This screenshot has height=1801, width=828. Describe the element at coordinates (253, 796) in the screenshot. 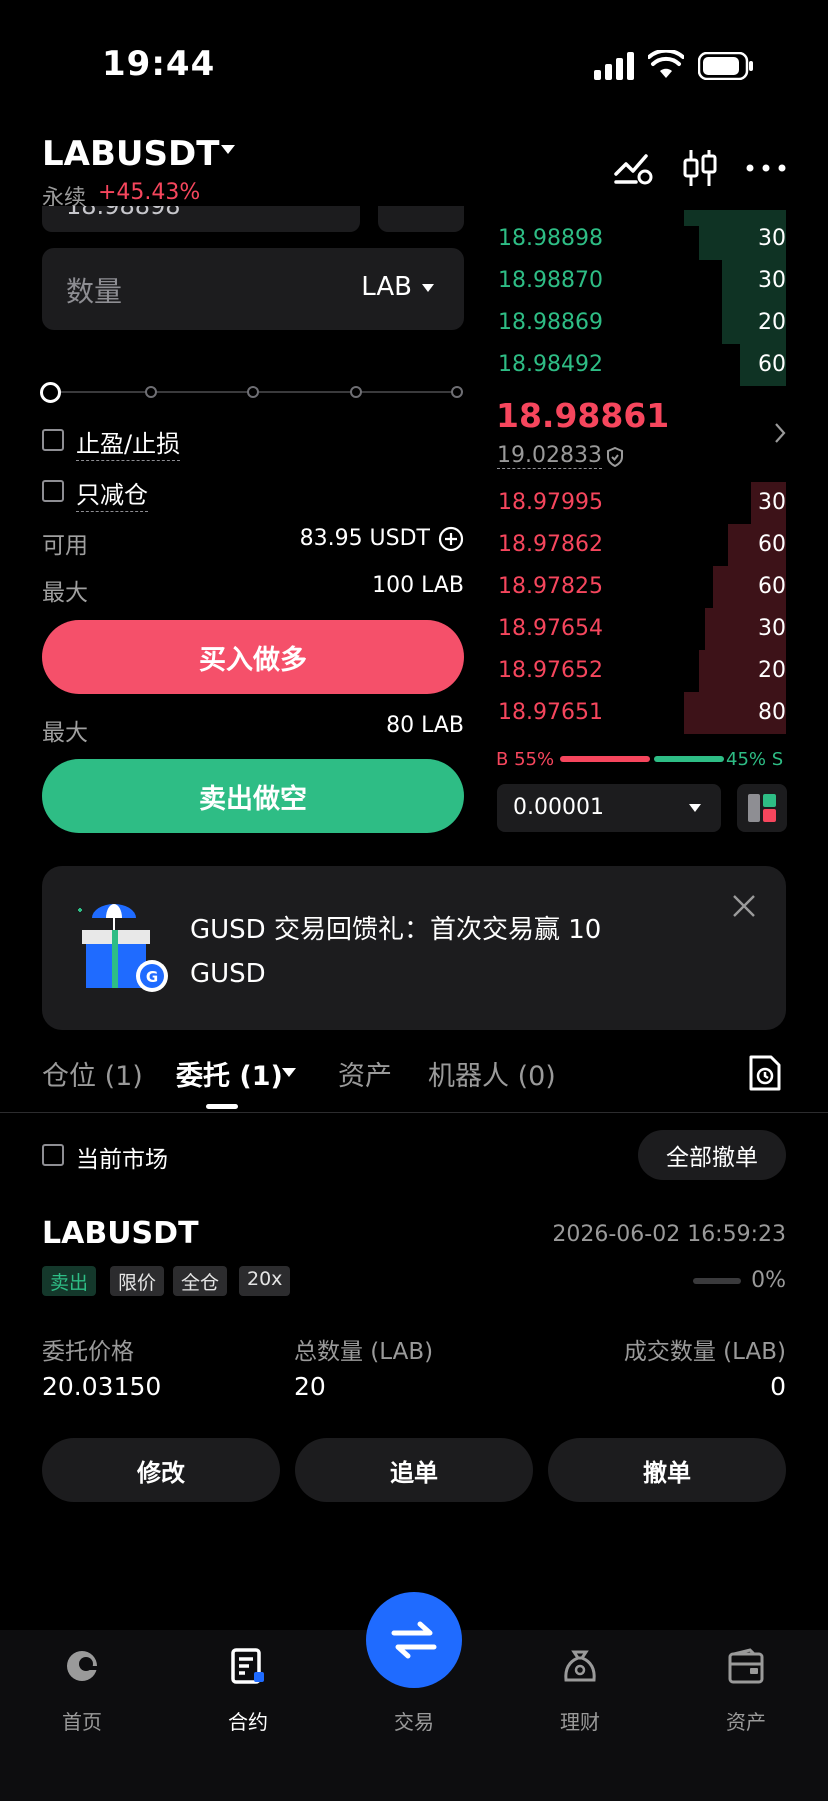

I see `sell-short-button: 卖出做空` at that location.